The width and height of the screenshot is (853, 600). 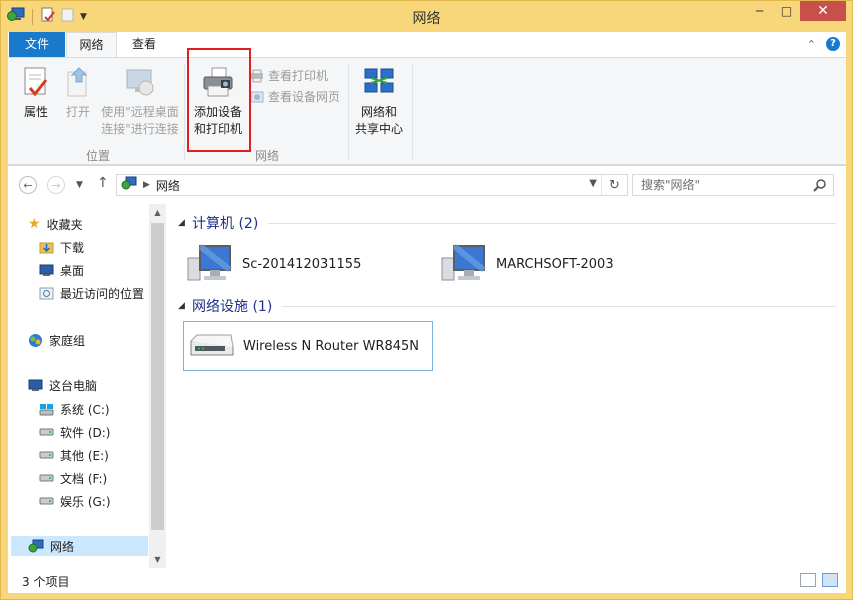 I want to click on view-switcher, so click(x=819, y=580).